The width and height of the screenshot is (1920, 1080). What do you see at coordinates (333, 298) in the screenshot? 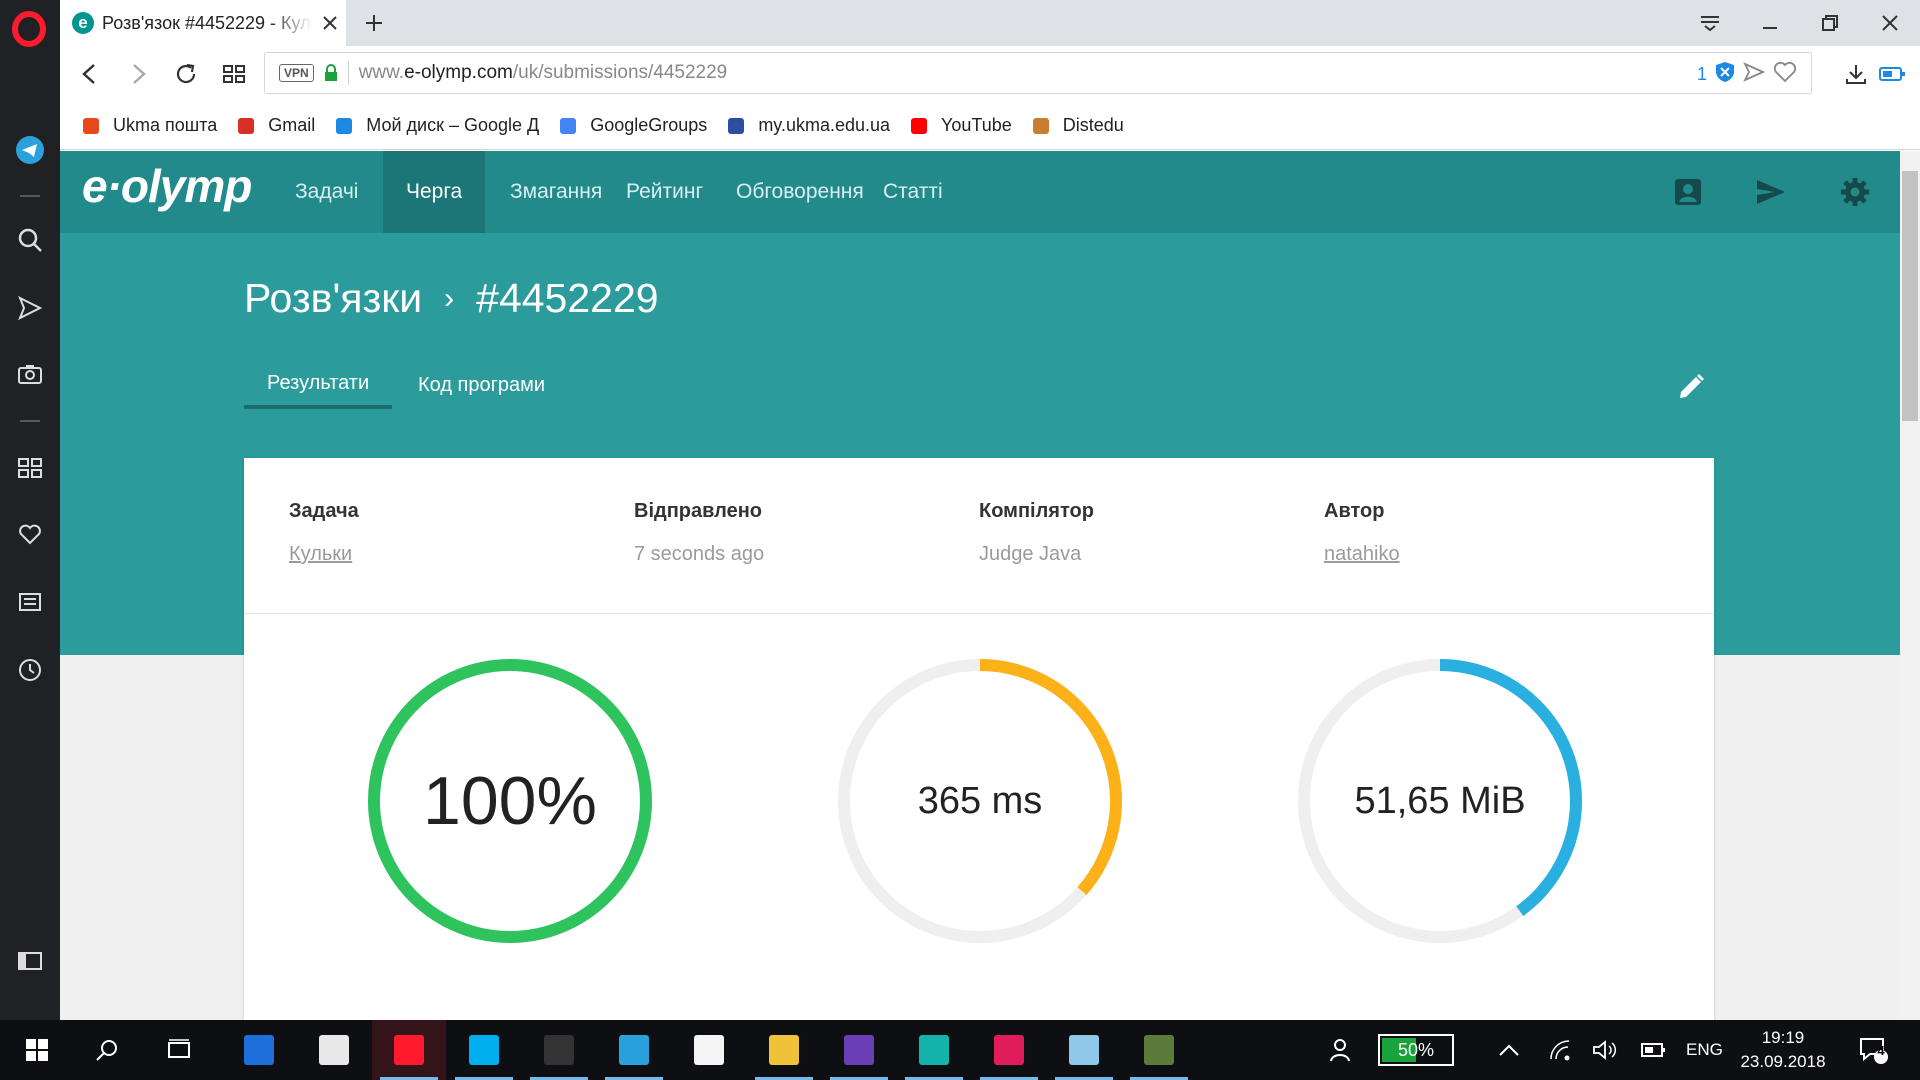
I see `breadcrumb-parent: Розв'язки` at bounding box center [333, 298].